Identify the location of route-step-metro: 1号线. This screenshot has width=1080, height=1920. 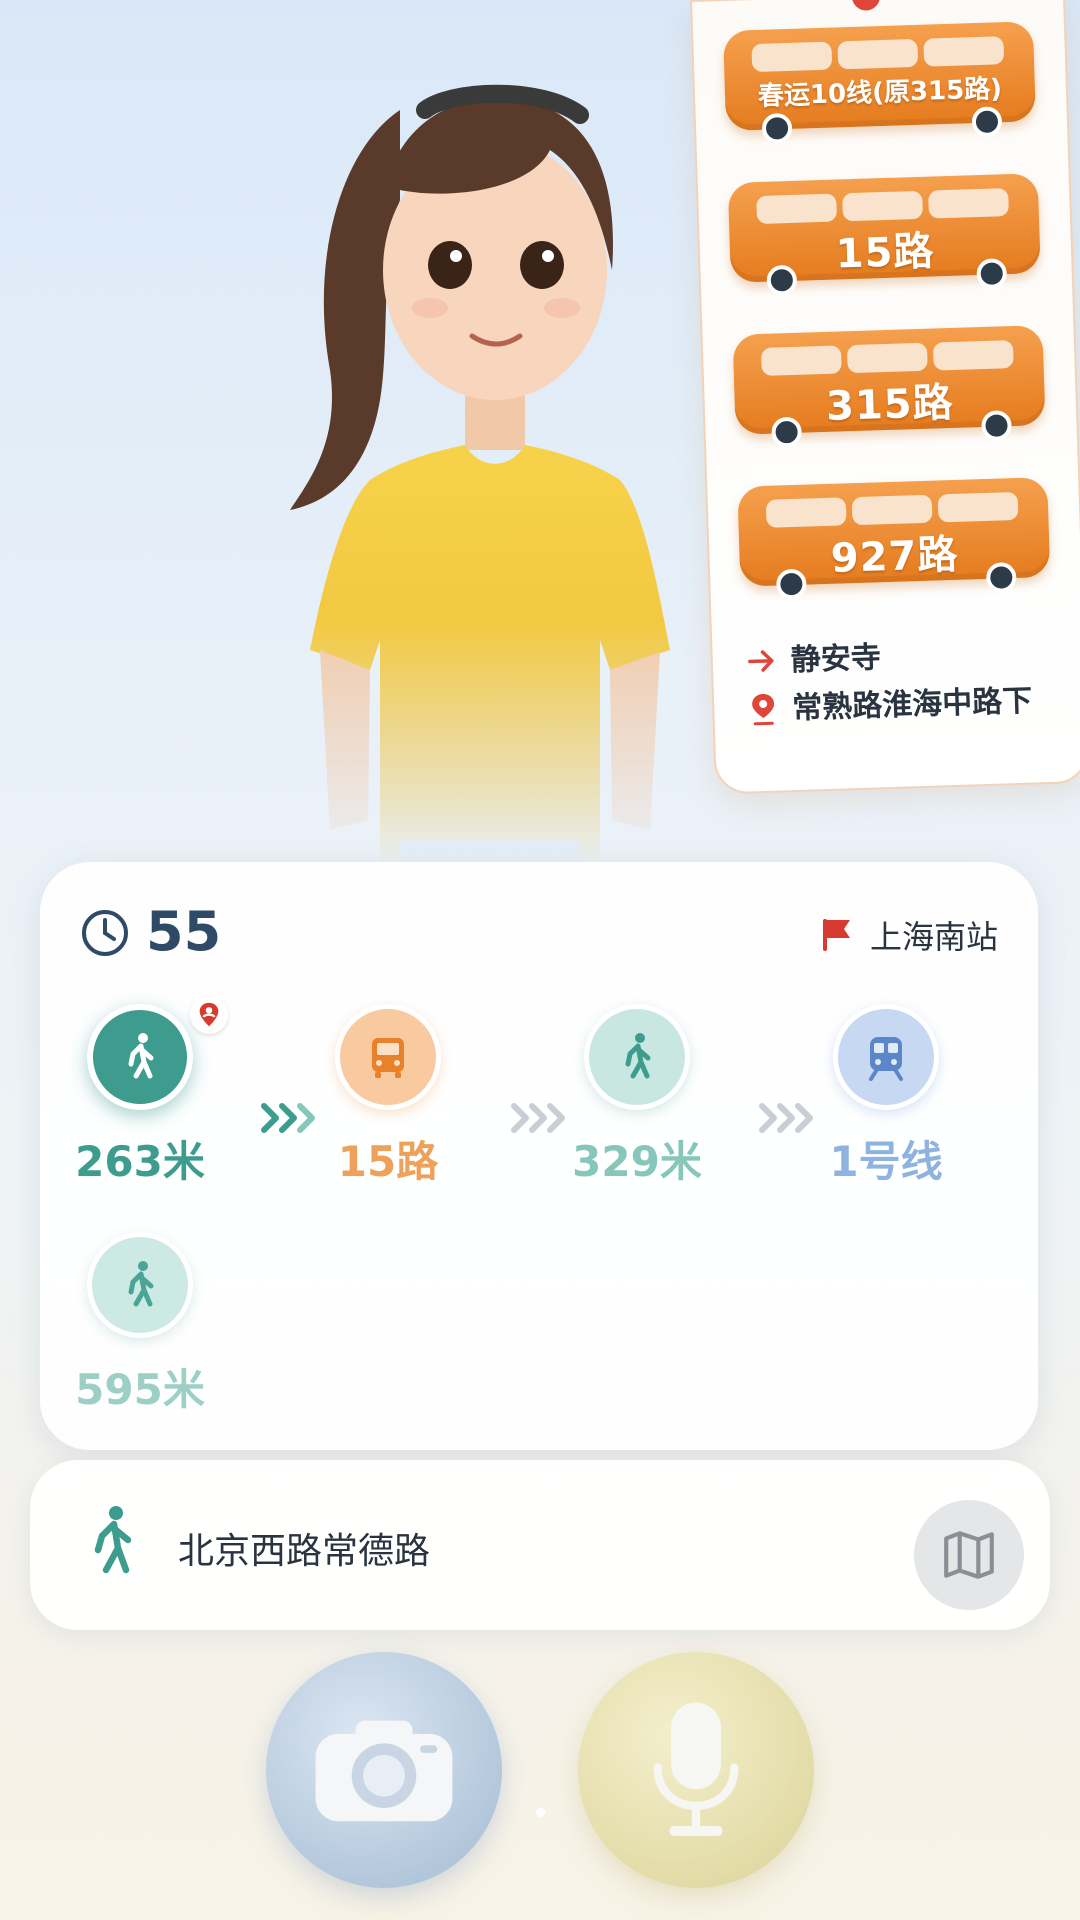
(886, 1095).